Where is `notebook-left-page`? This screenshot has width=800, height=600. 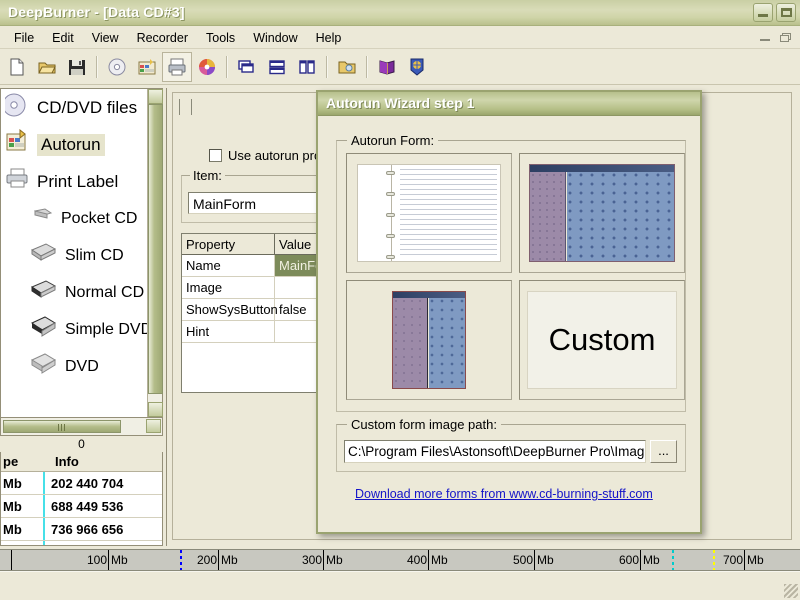 notebook-left-page is located at coordinates (376, 213).